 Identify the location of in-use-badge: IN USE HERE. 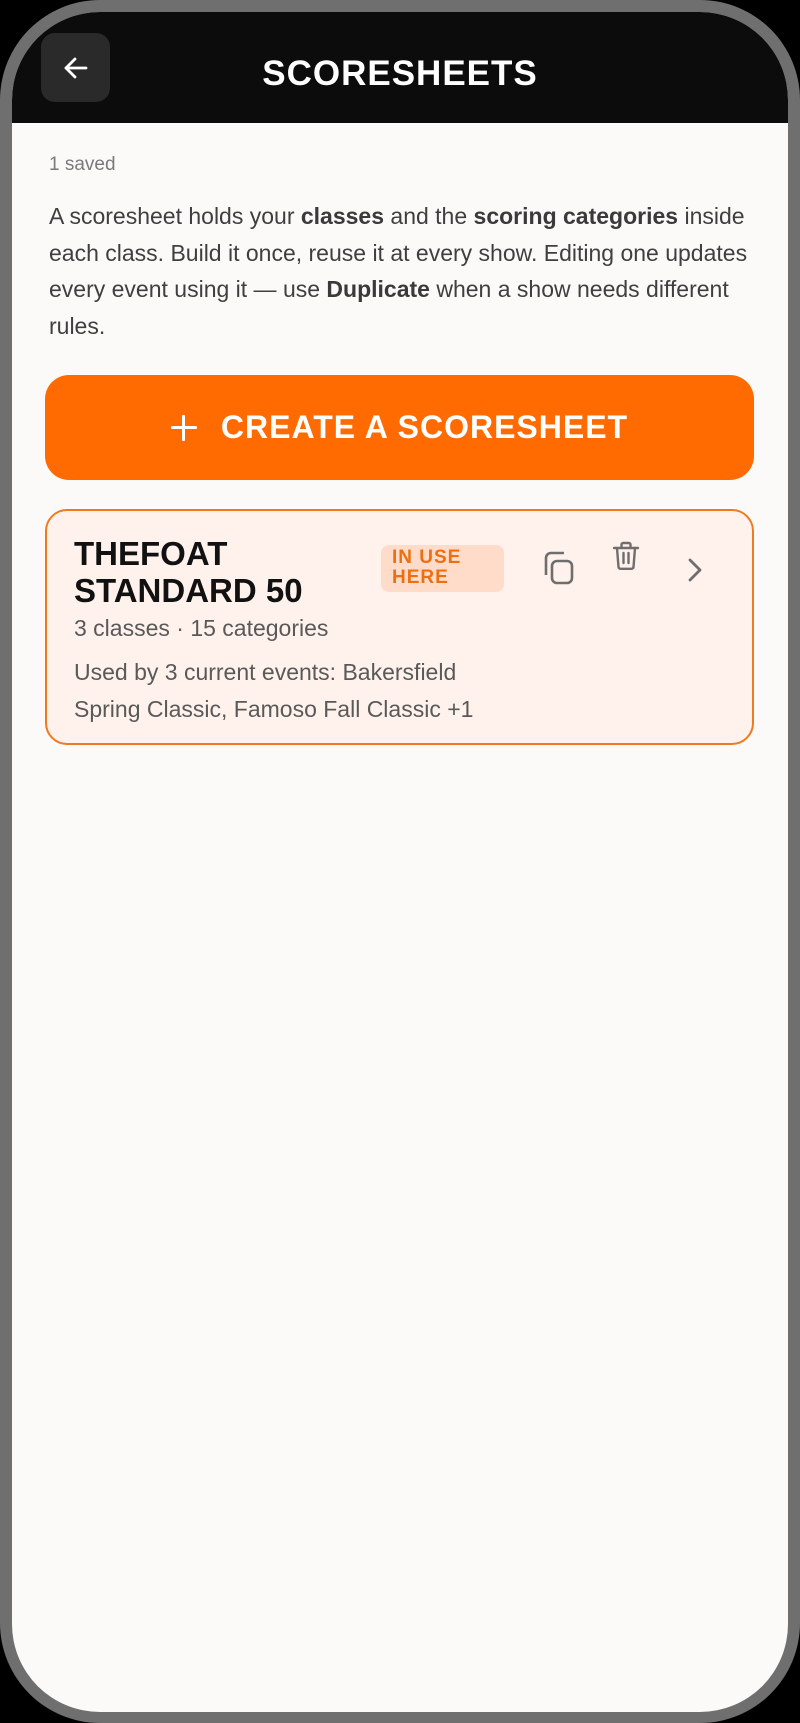
(442, 568).